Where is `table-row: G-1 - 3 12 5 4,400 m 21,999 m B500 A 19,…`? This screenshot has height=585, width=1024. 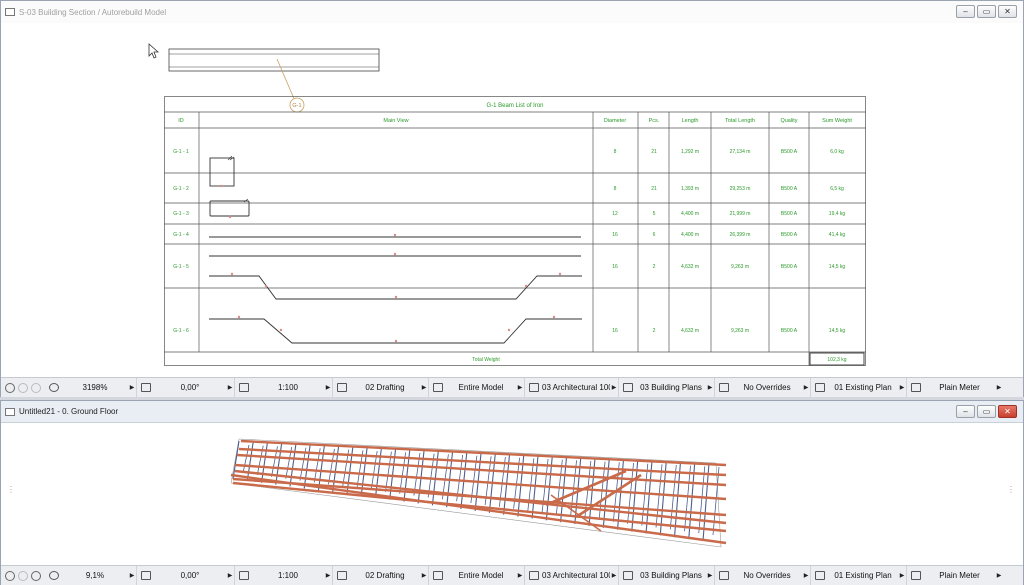
table-row: G-1 - 3 12 5 4,400 m 21,999 m B500 A 19,… is located at coordinates (509, 214).